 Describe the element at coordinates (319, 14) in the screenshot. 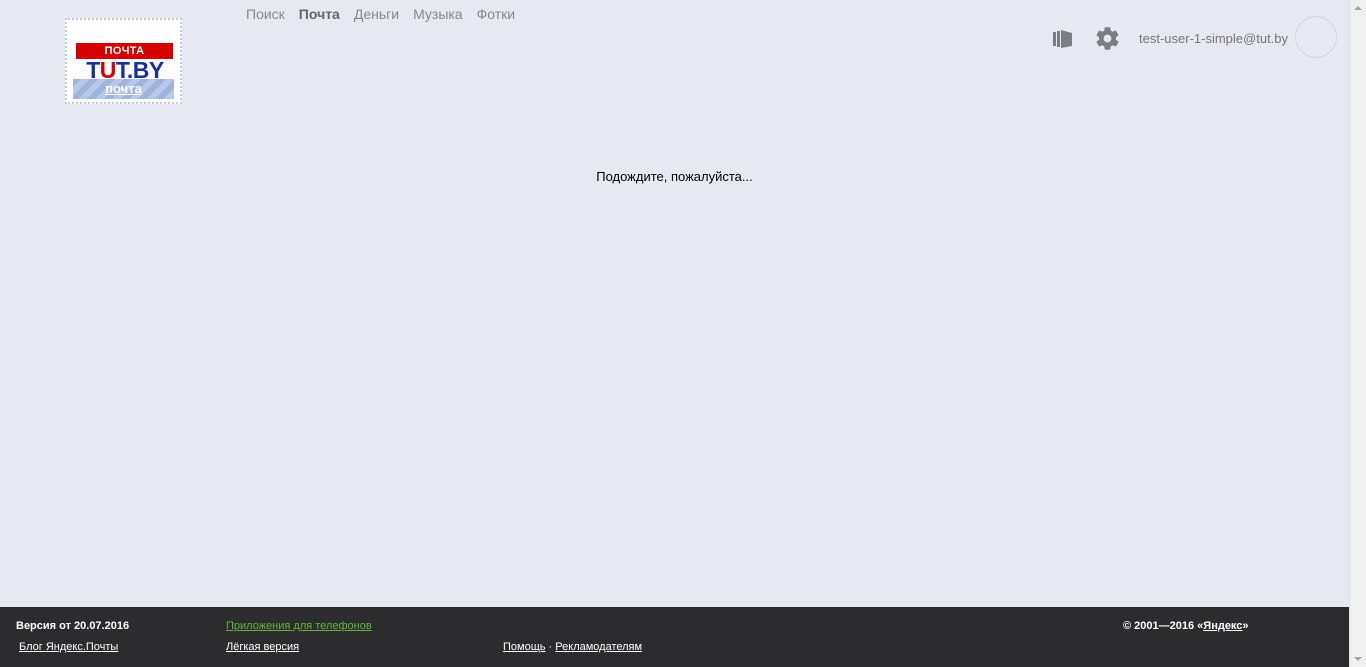

I see `nav-item-mail: Почта` at that location.